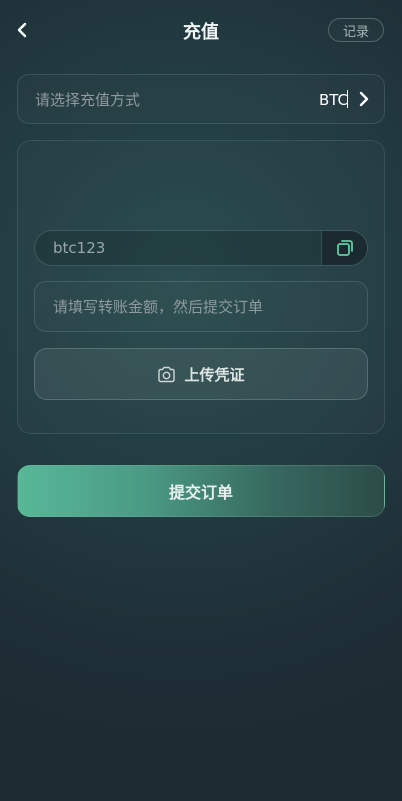  Describe the element at coordinates (201, 99) in the screenshot. I see `recharge-method-selector: 请选择充值方式 BTC` at that location.